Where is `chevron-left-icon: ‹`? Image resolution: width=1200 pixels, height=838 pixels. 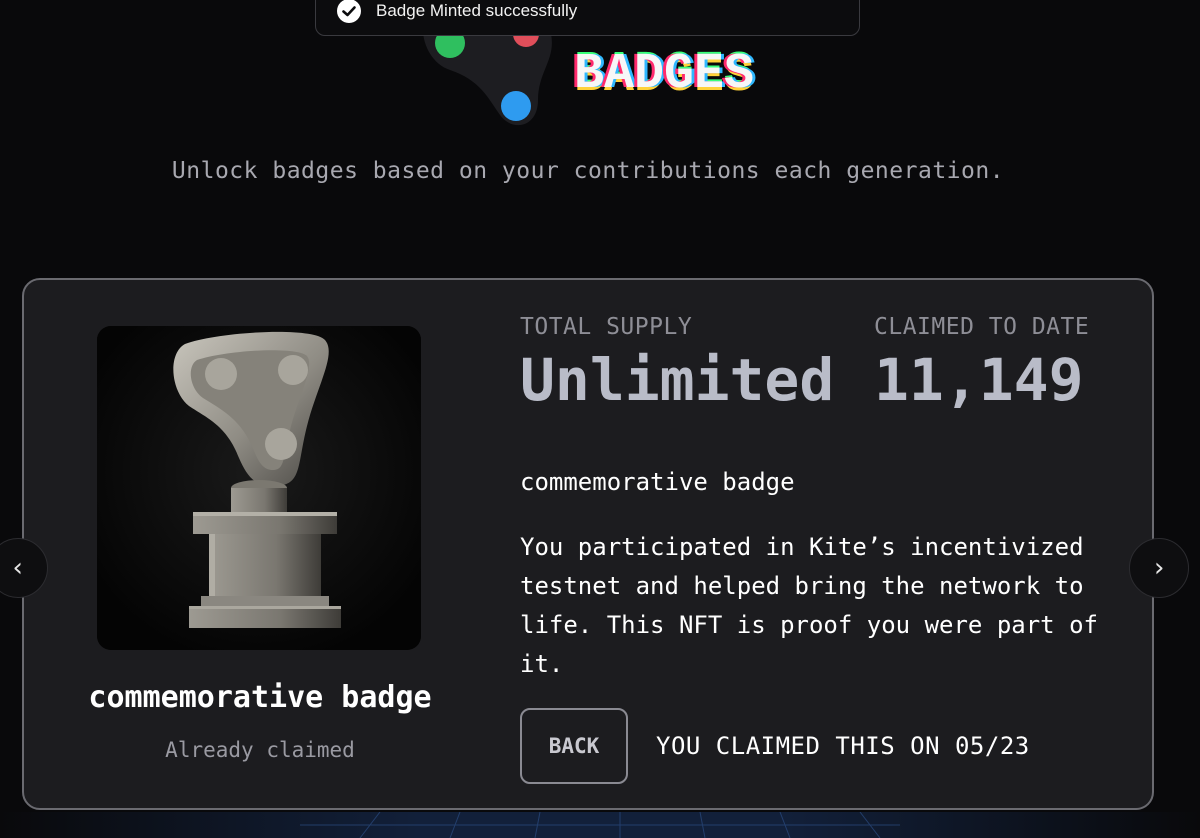
chevron-left-icon: ‹ is located at coordinates (18, 568).